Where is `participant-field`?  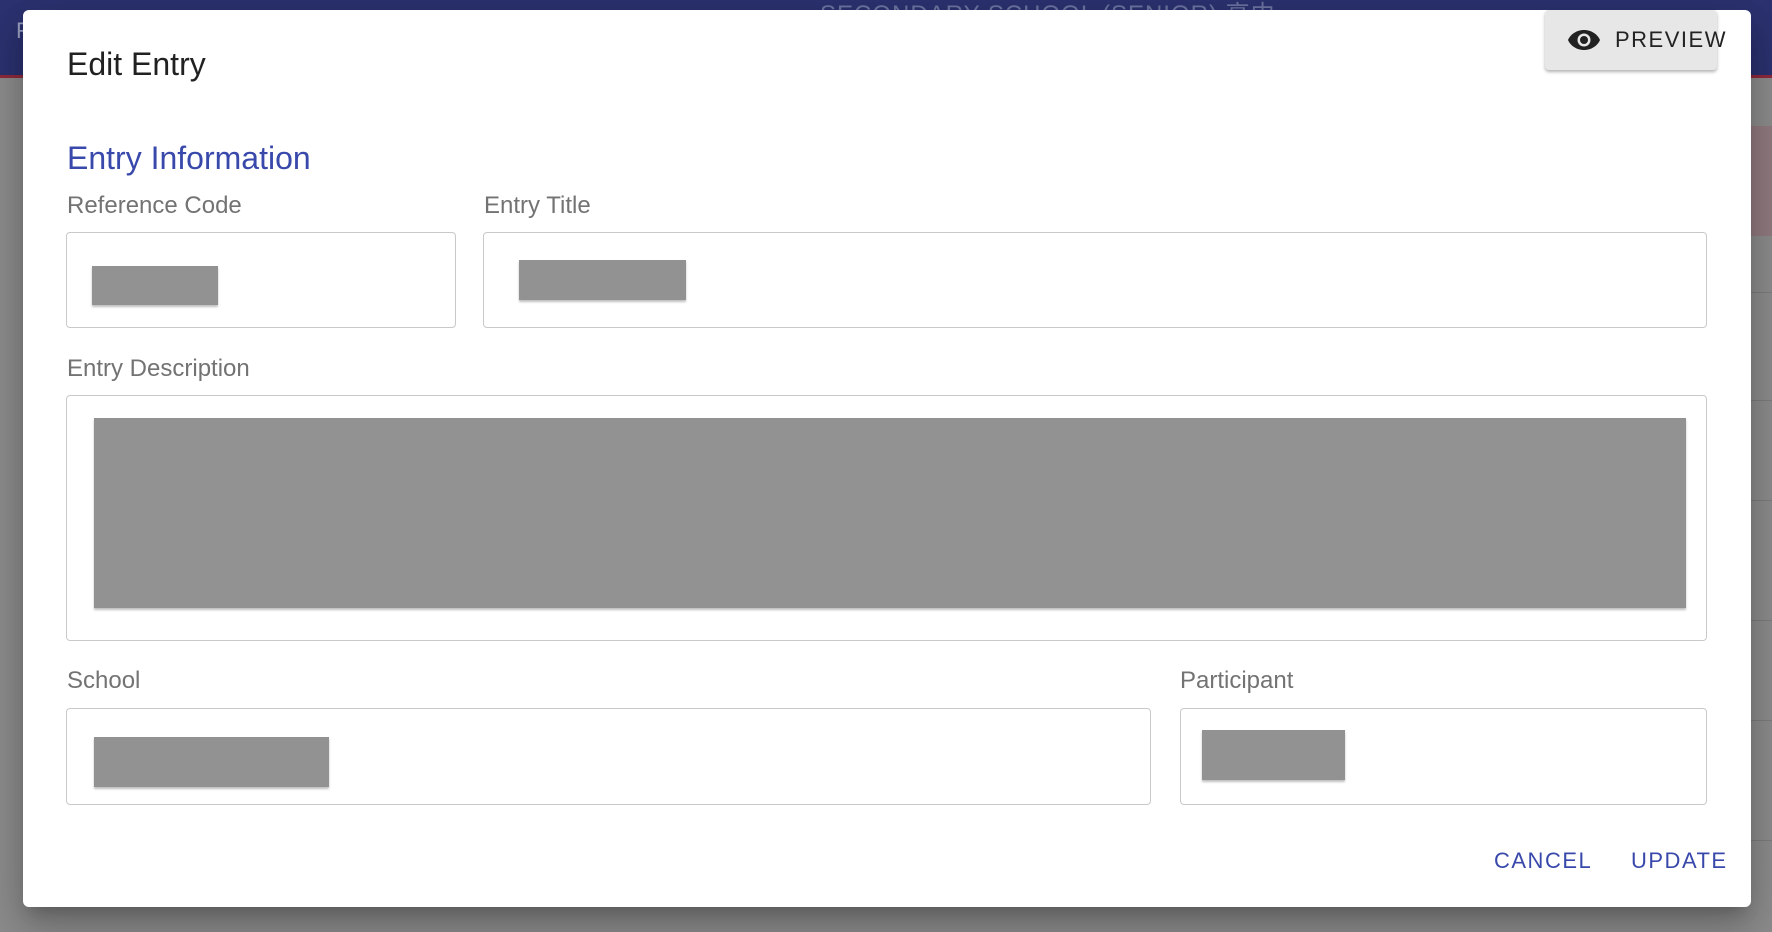 participant-field is located at coordinates (1443, 756).